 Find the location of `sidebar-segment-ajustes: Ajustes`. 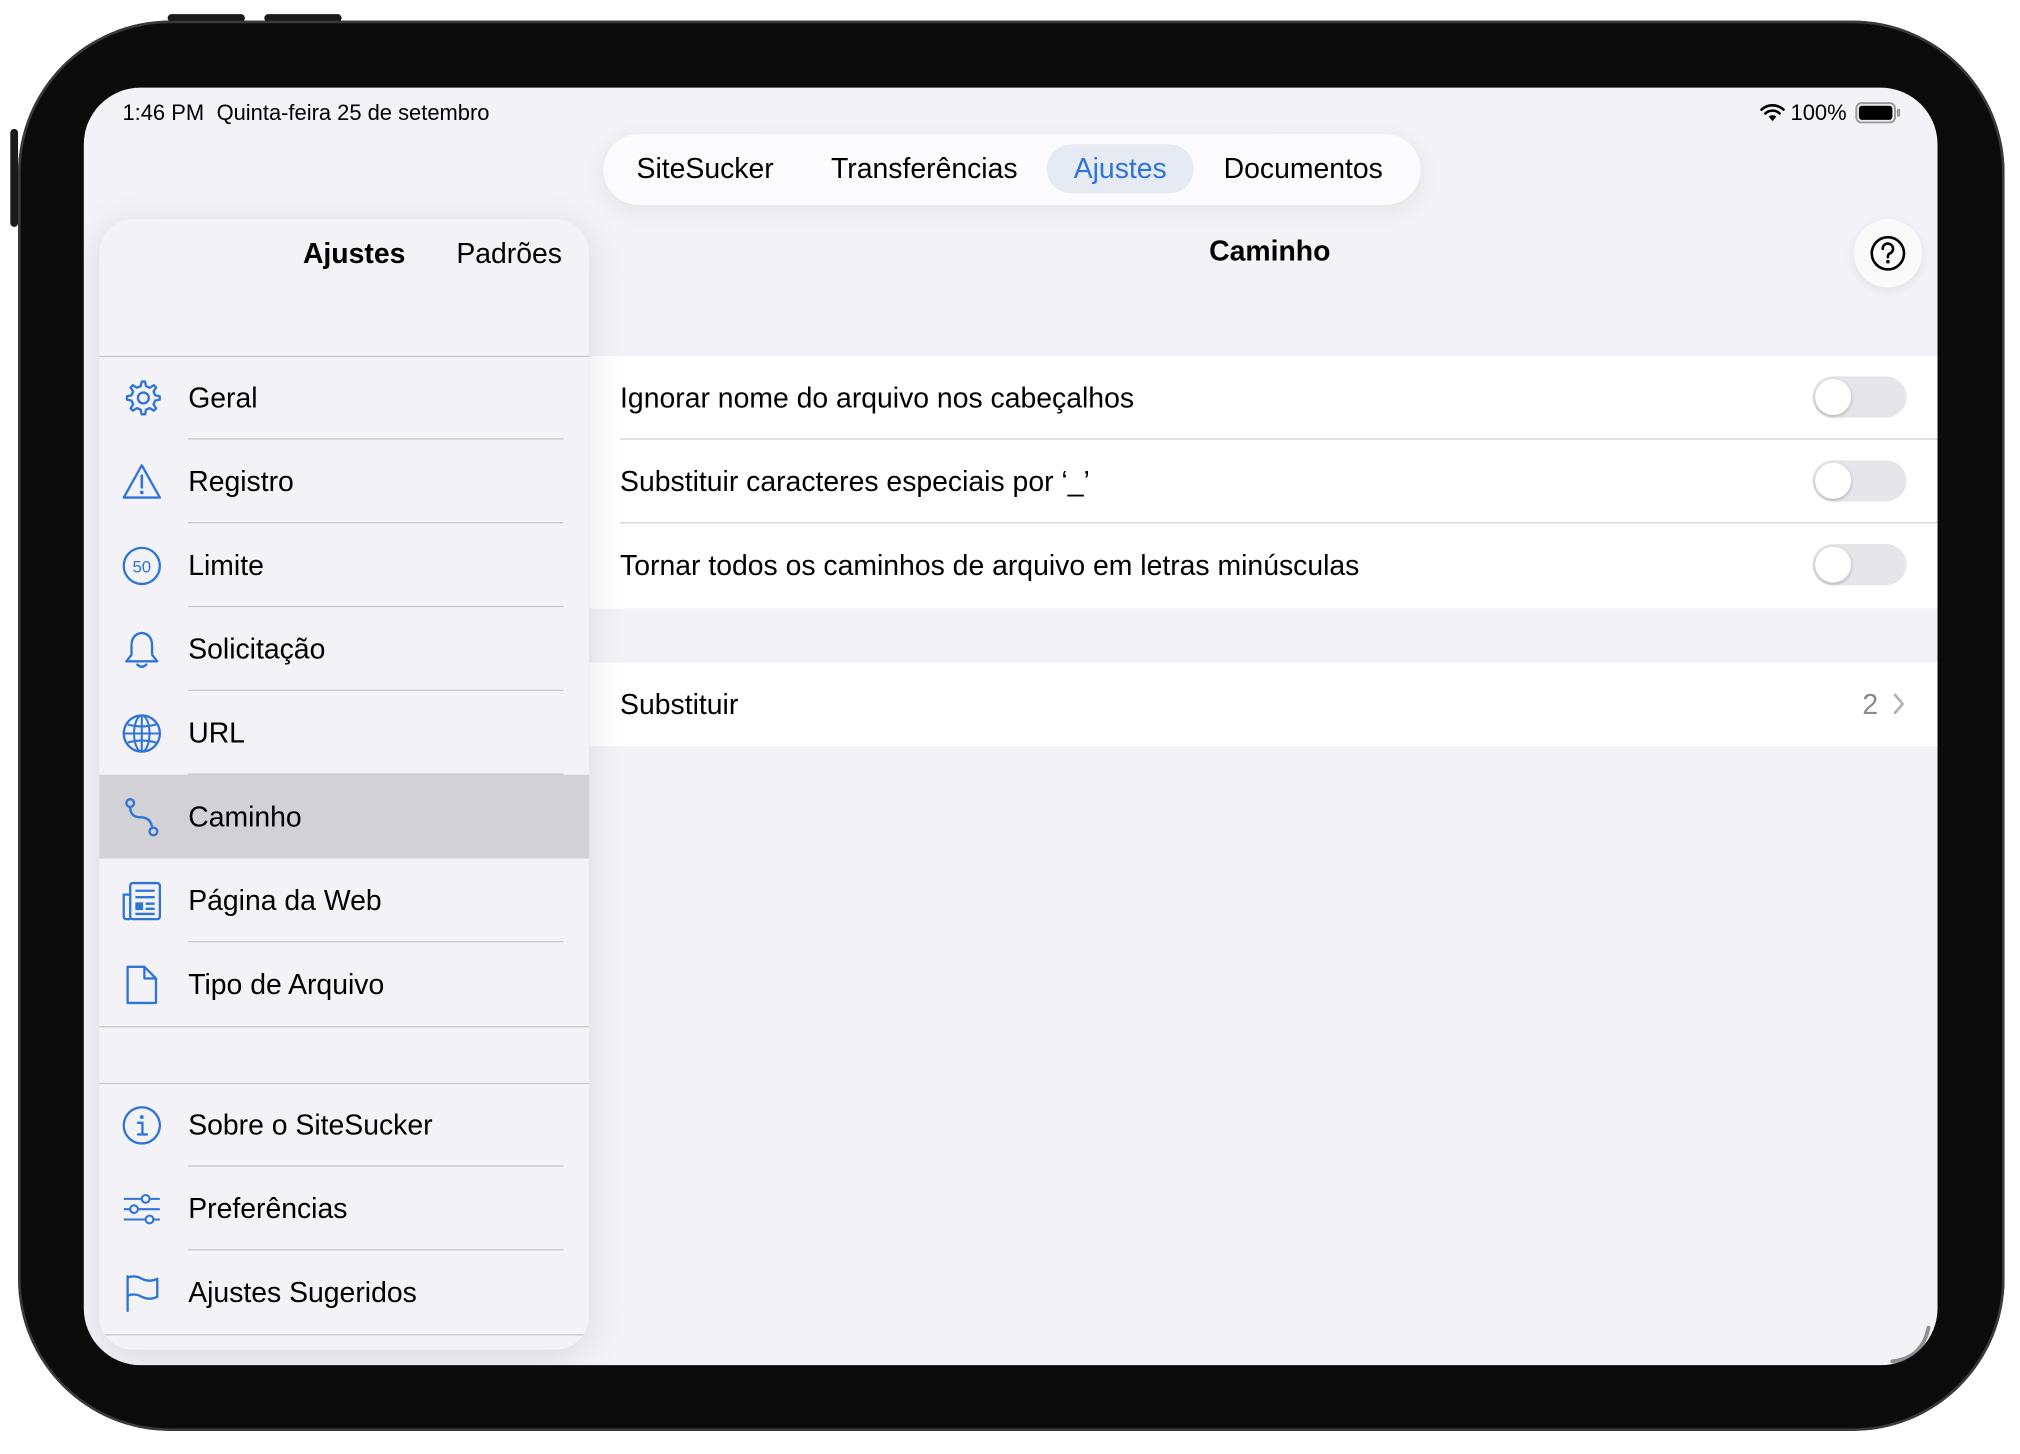

sidebar-segment-ajustes: Ajustes is located at coordinates (354, 254).